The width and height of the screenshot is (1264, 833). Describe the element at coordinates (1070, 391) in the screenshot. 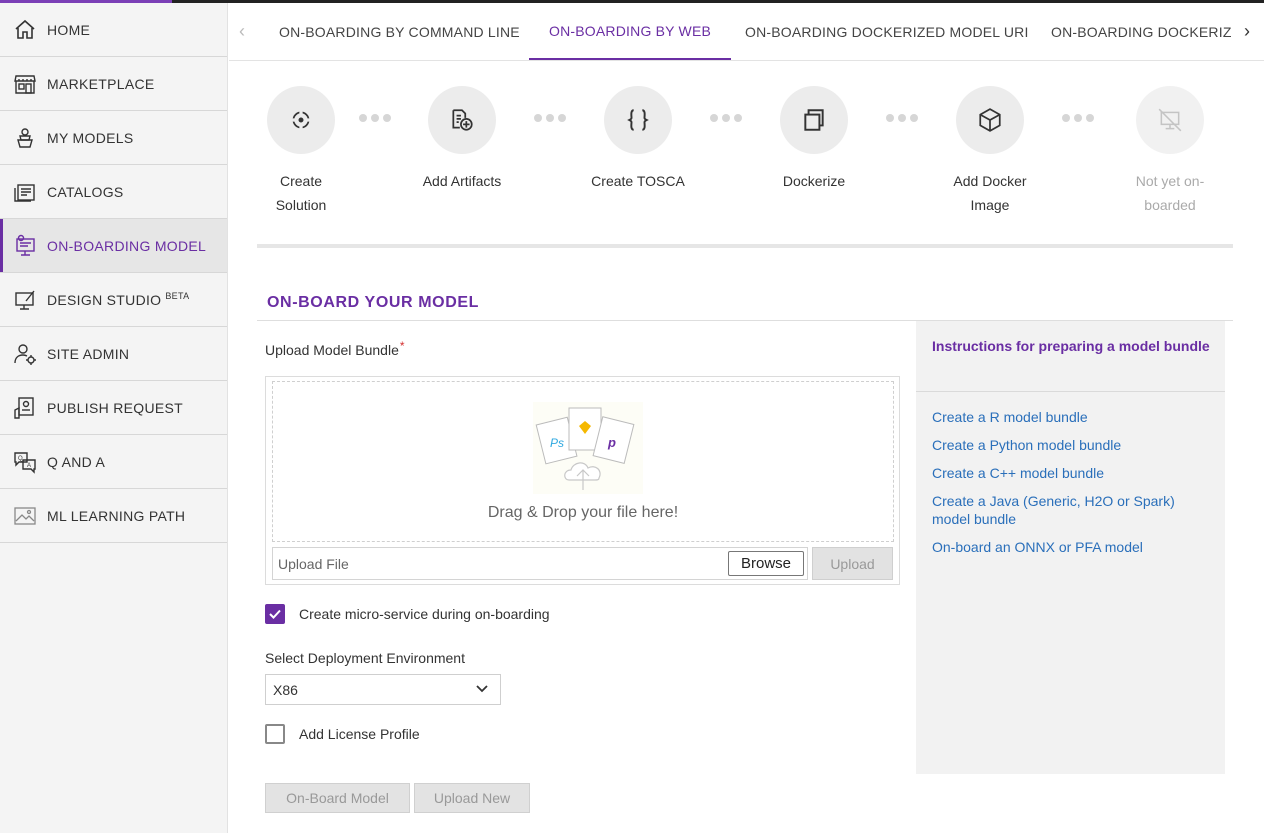

I see `instructions-divider` at that location.